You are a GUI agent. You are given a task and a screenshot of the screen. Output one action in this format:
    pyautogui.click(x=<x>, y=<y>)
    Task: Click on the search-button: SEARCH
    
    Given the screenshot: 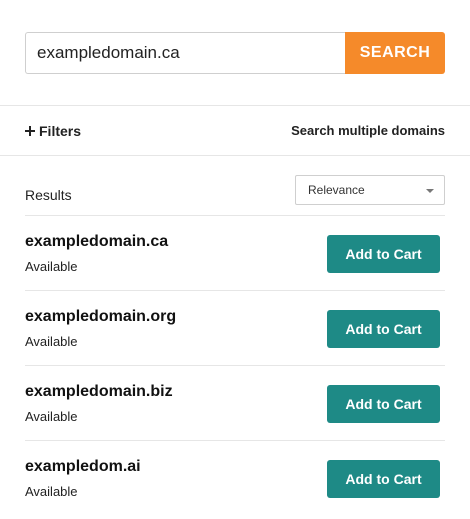 What is the action you would take?
    pyautogui.click(x=395, y=53)
    